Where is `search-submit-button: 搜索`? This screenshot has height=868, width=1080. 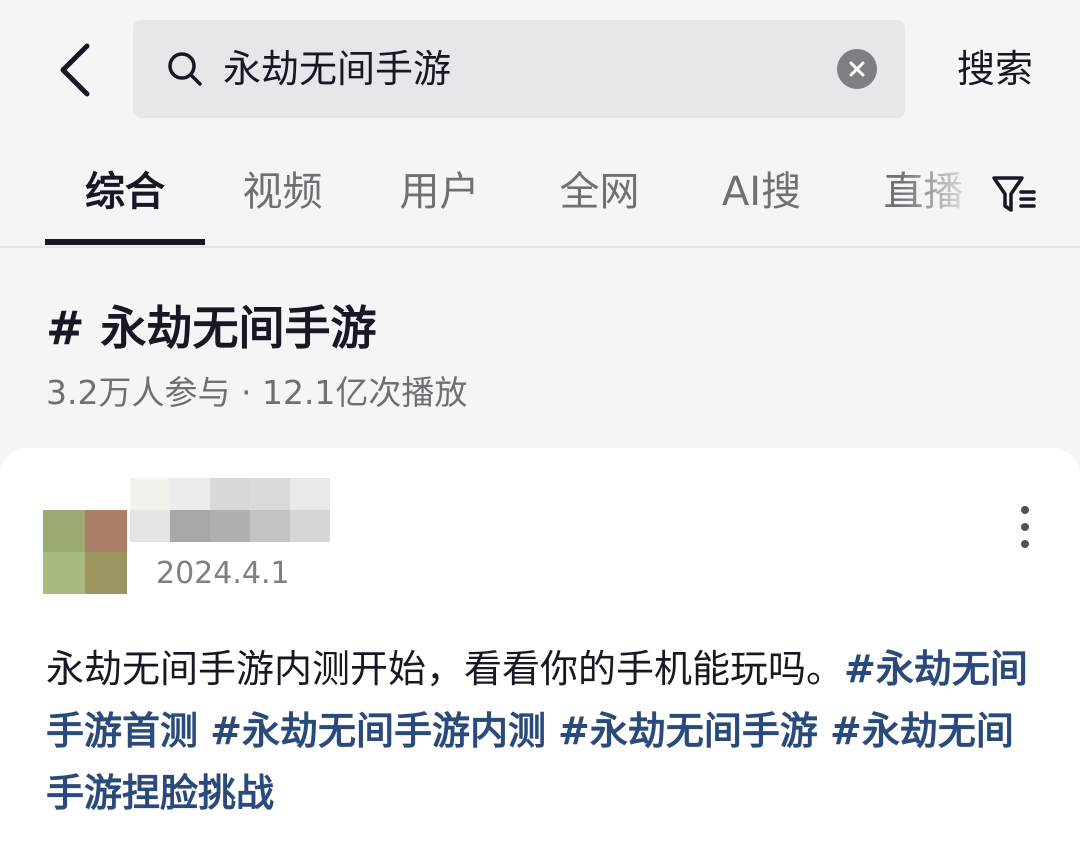
search-submit-button: 搜索 is located at coordinates (995, 69).